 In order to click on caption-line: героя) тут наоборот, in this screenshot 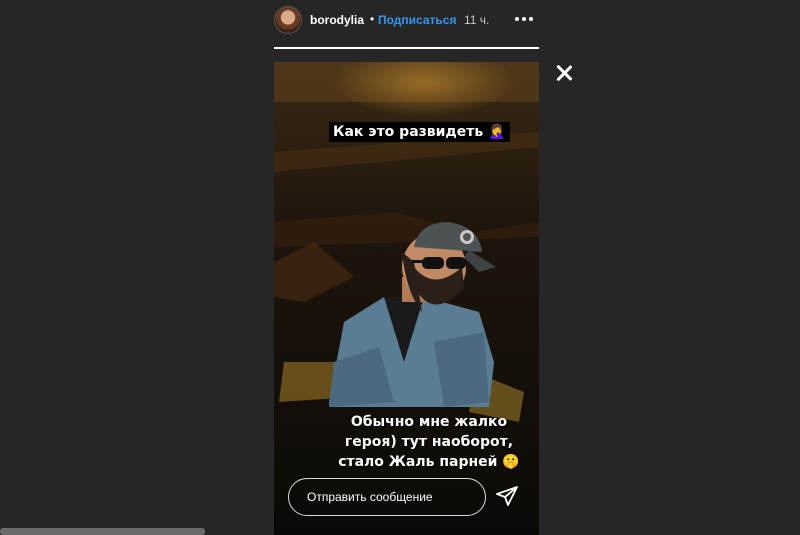, I will do `click(429, 442)`.